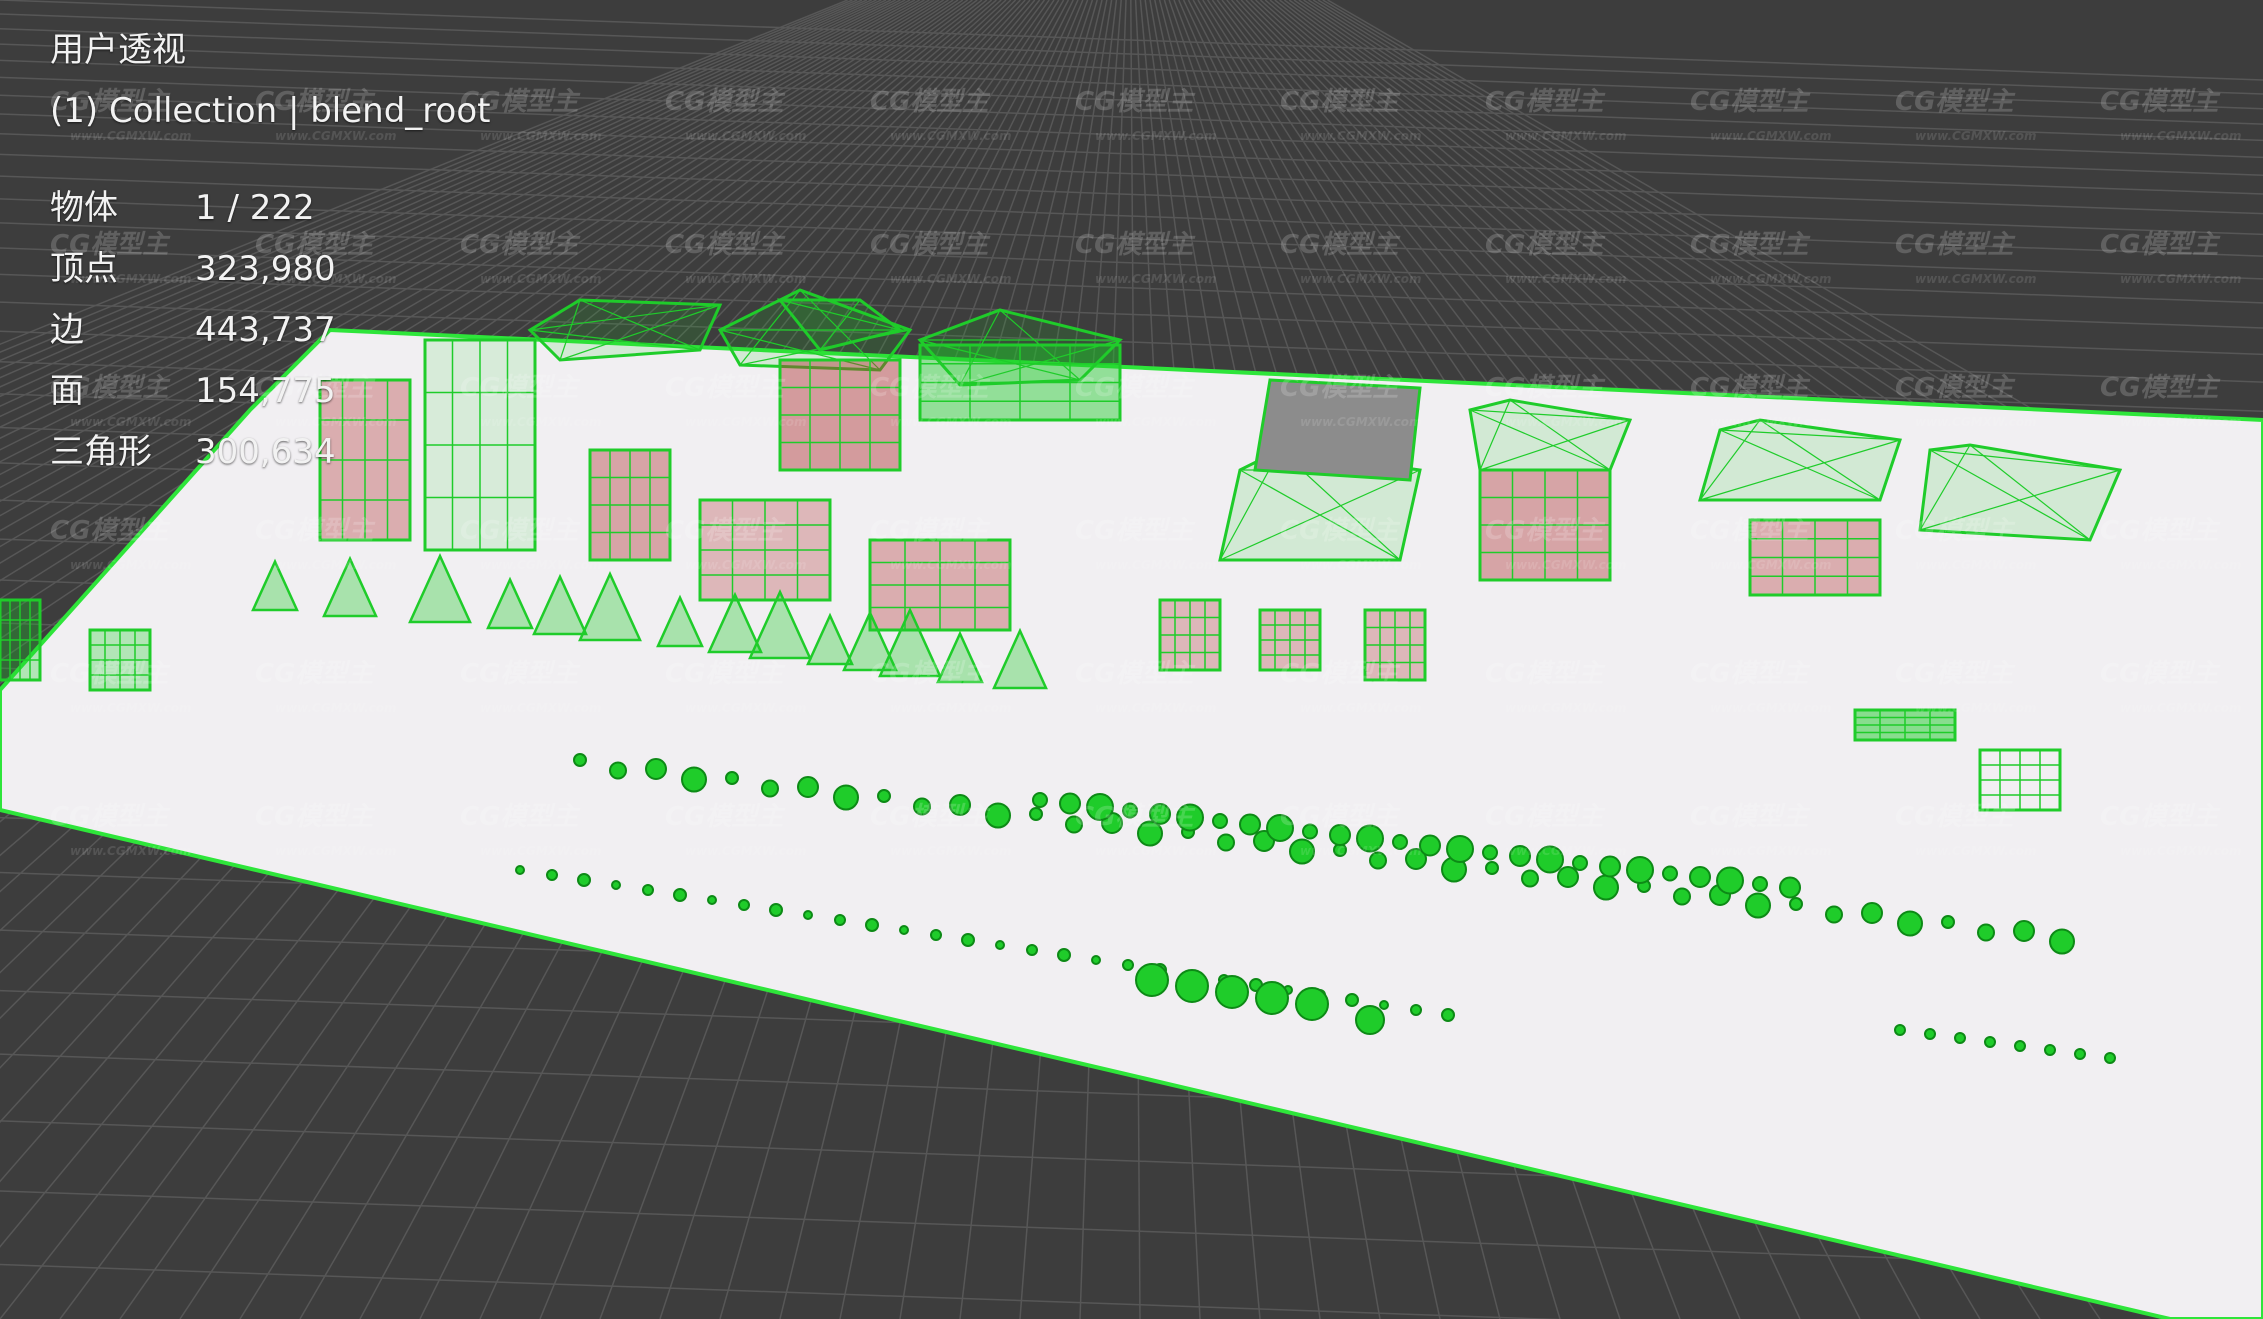 The image size is (2263, 1319). Describe the element at coordinates (270, 452) in the screenshot. I see `stat-row-triangles: 三角形 300,634` at that location.